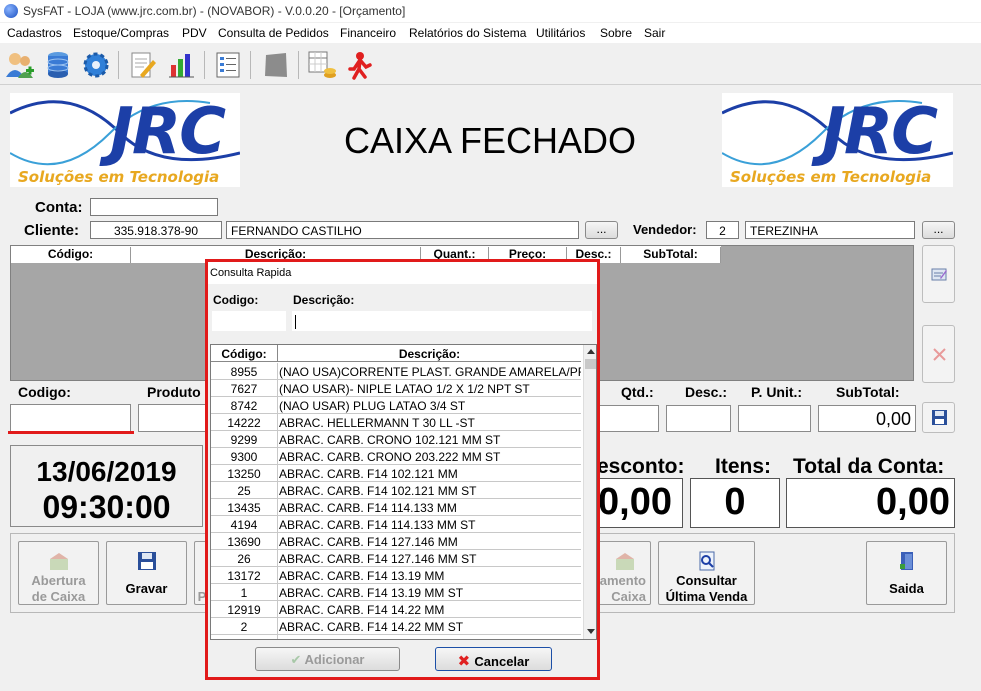  I want to click on itens-value: 0, so click(735, 503).